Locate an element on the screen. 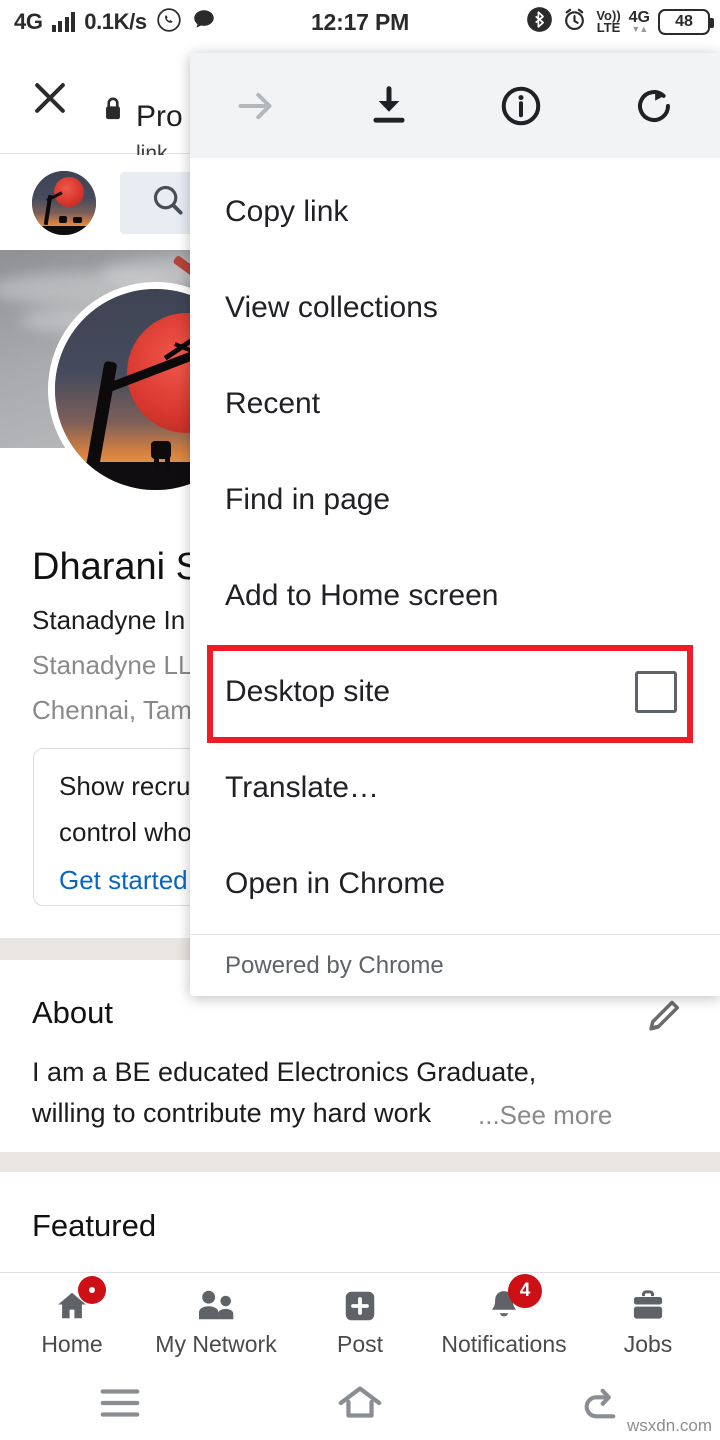 This screenshot has height=1440, width=720. desktop-site-checkbox is located at coordinates (656, 692).